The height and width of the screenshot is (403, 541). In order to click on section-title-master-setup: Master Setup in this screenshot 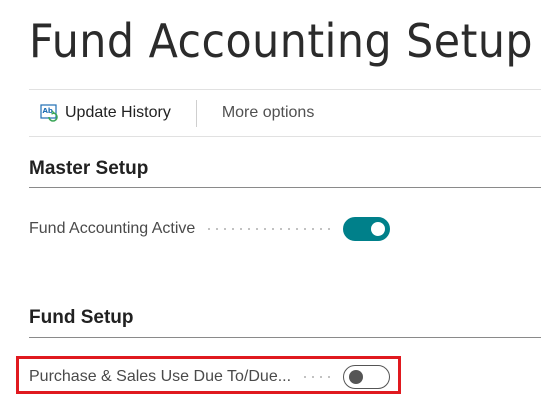, I will do `click(88, 169)`.